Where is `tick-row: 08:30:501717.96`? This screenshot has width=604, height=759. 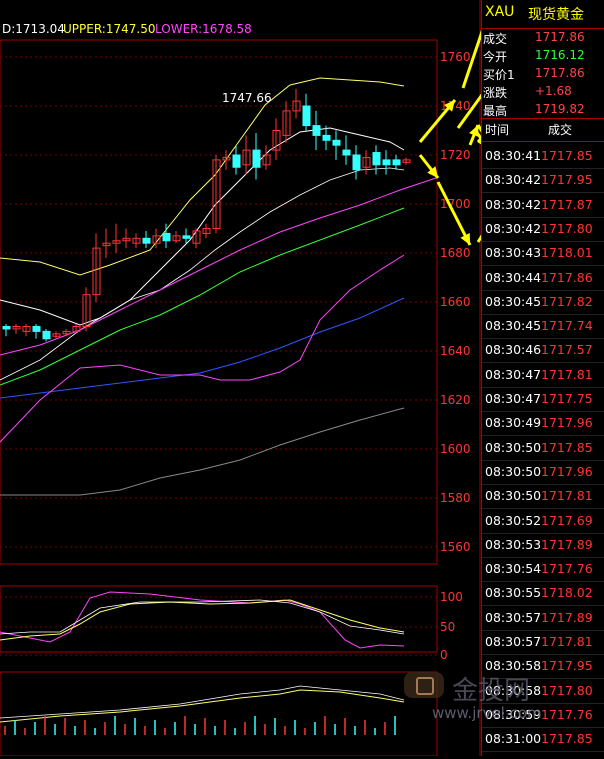 tick-row: 08:30:501717.96 is located at coordinates (543, 472).